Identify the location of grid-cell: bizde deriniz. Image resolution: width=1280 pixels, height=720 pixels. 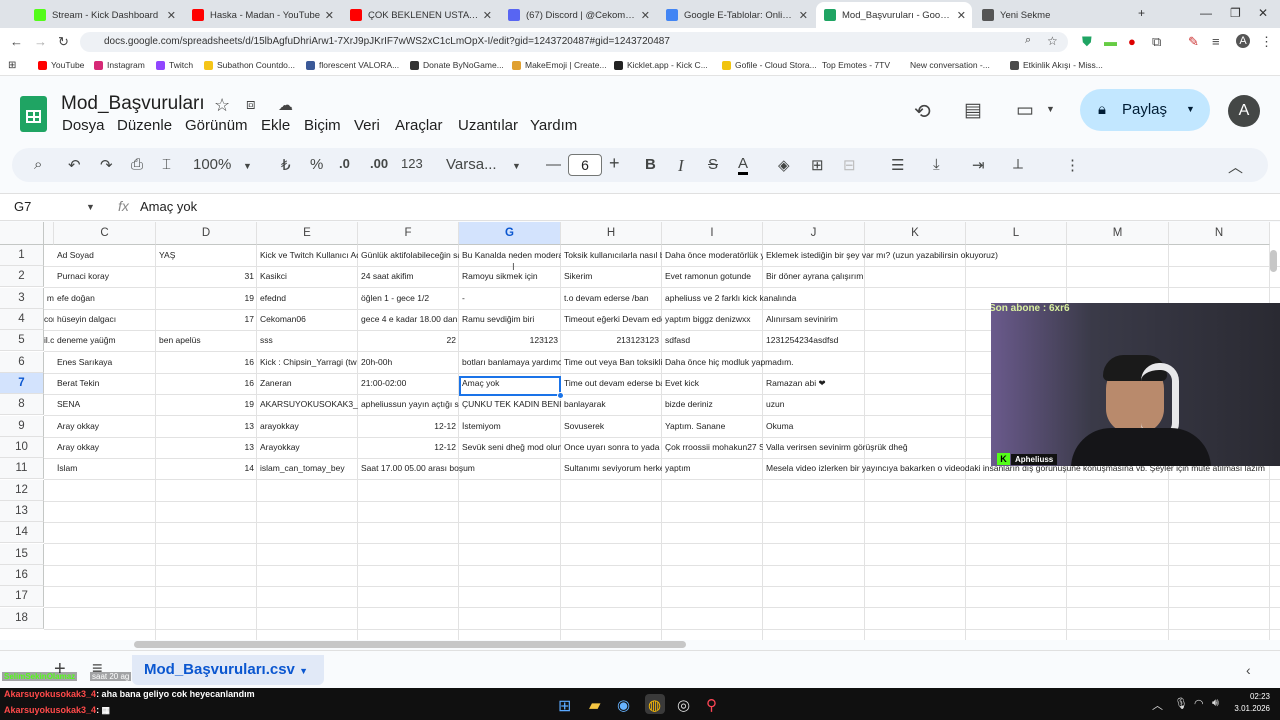
(712, 404).